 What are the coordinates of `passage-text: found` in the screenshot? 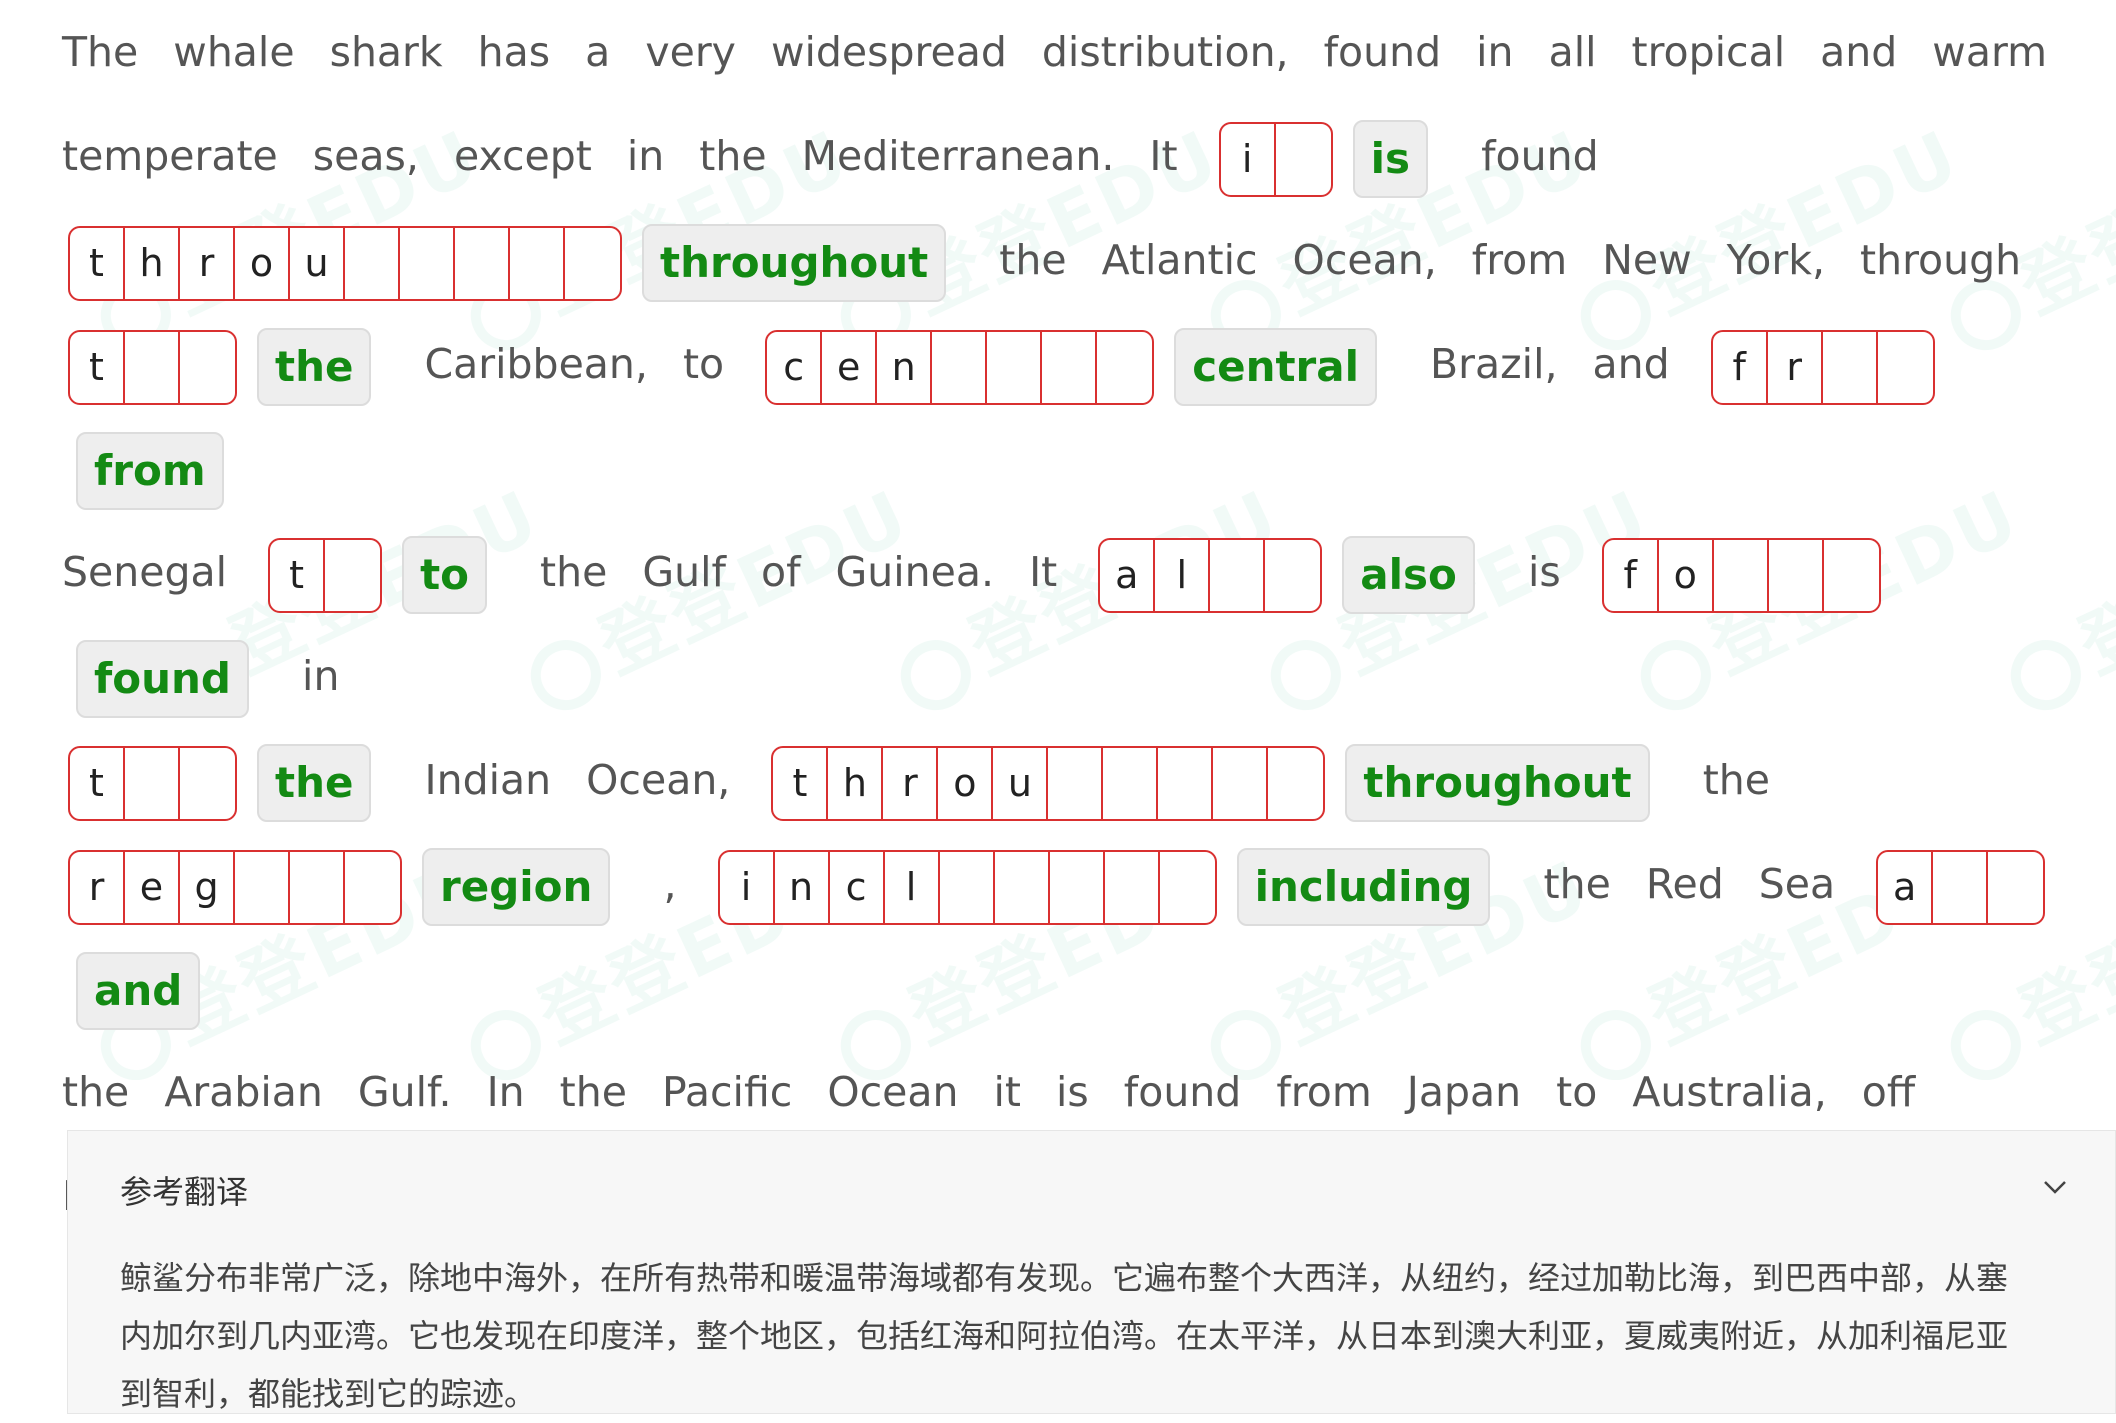 It's located at (1540, 156).